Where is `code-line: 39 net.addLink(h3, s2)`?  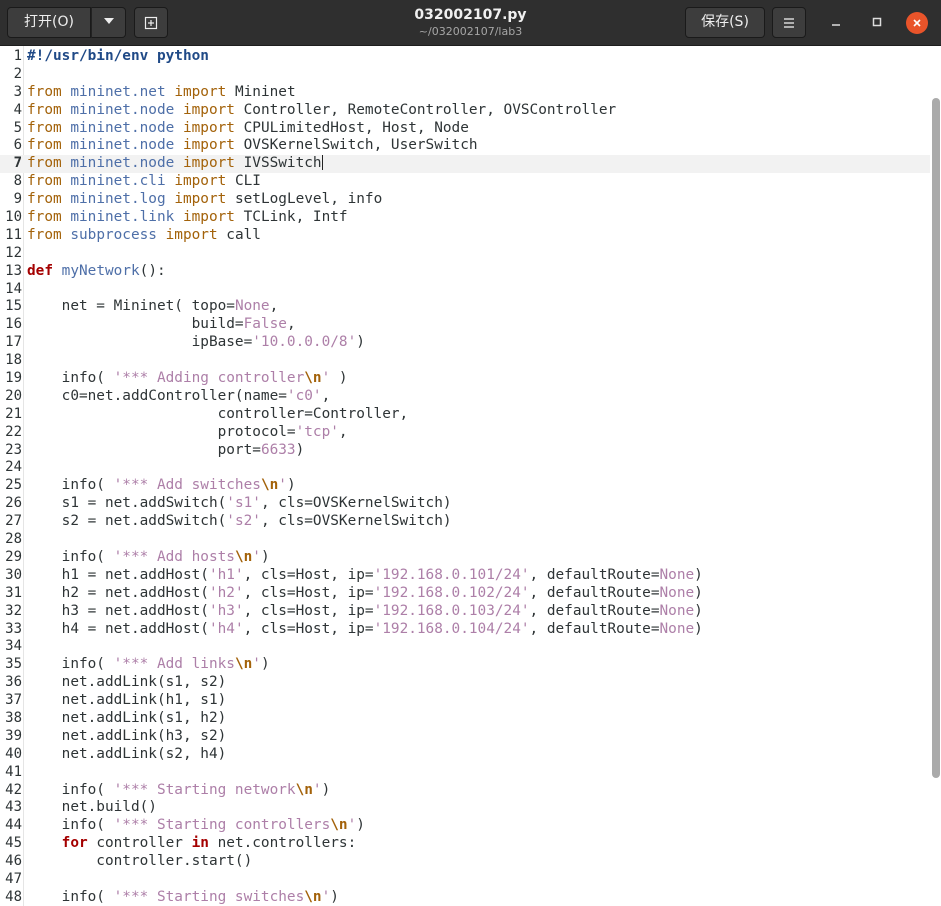 code-line: 39 net.addLink(h3, s2) is located at coordinates (465, 737).